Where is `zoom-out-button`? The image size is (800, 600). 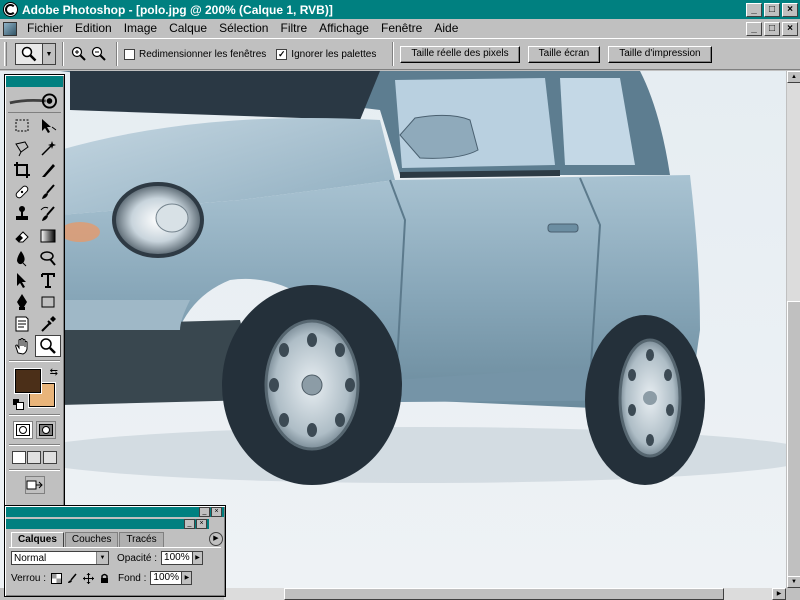
zoom-out-button is located at coordinates (99, 54).